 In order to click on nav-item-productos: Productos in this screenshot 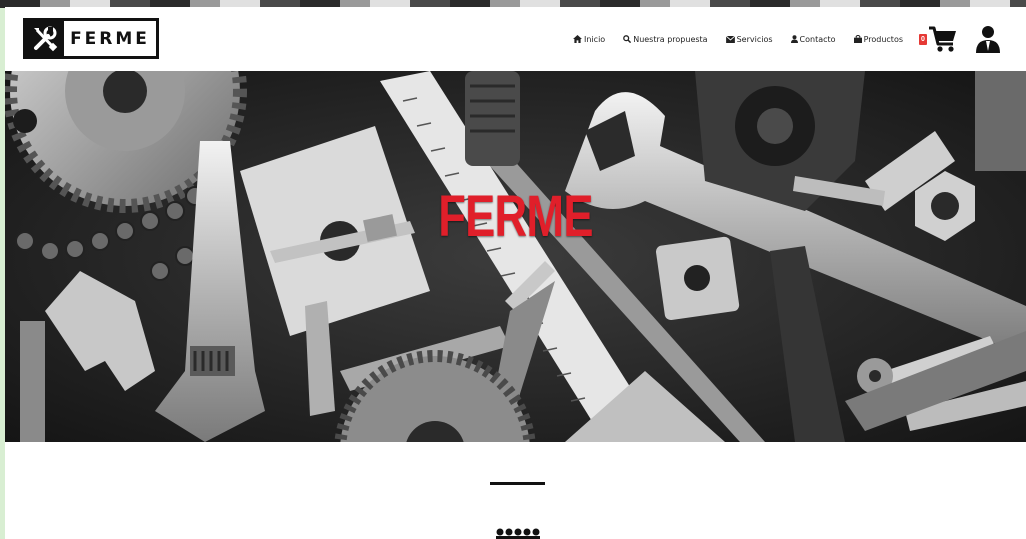, I will do `click(878, 39)`.